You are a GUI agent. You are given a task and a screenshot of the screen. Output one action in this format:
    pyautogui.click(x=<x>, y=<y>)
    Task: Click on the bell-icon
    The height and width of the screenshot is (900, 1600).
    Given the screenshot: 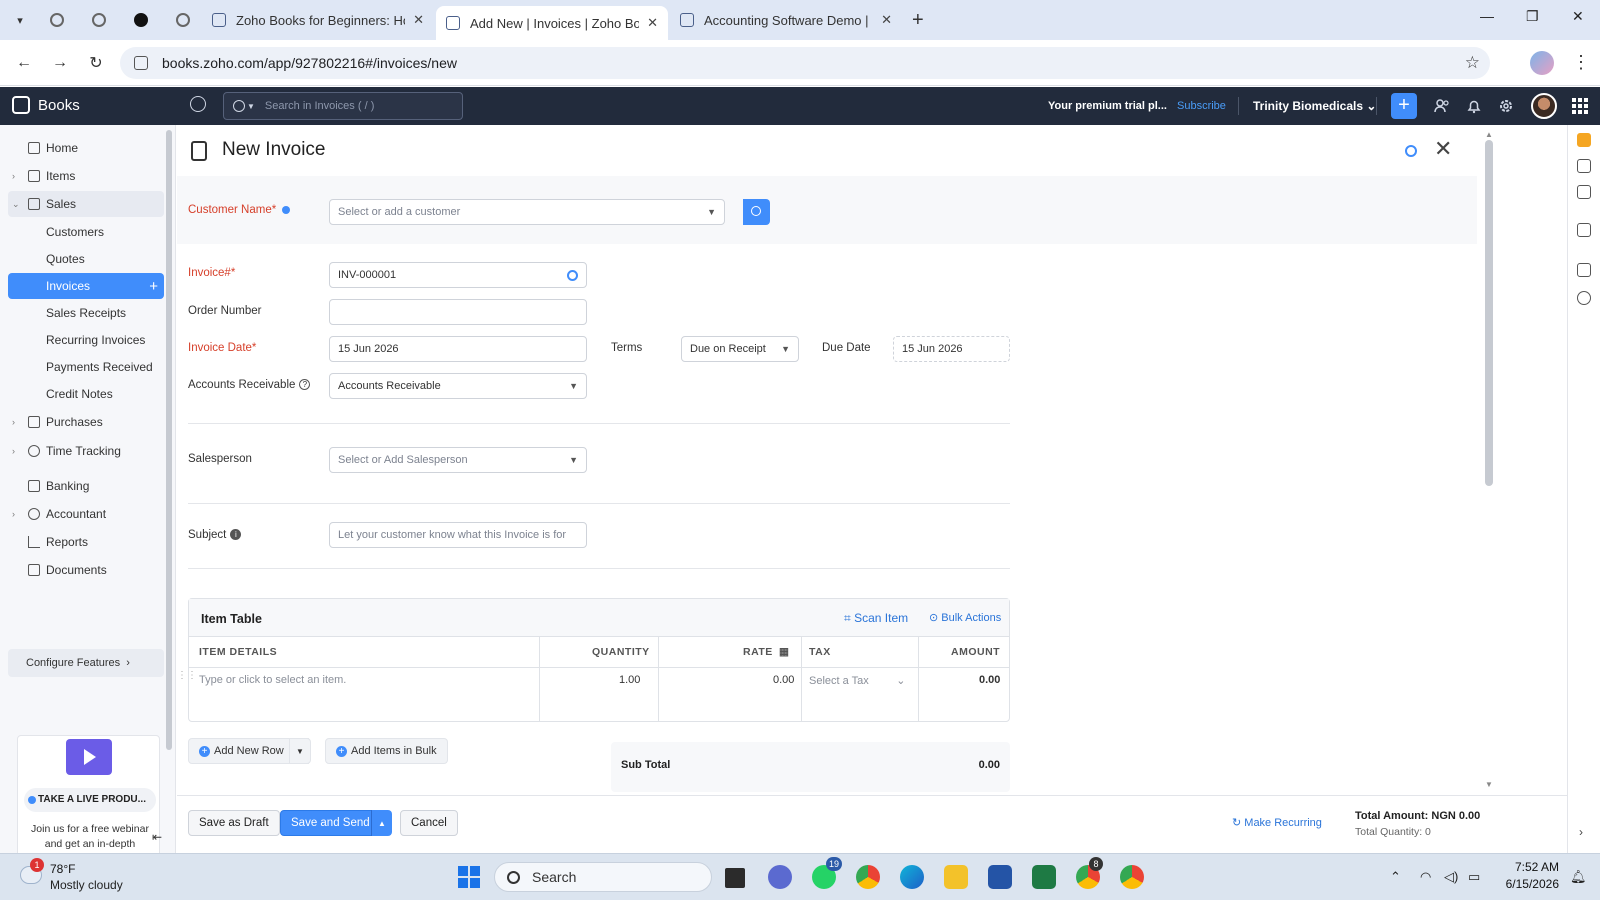 What is the action you would take?
    pyautogui.click(x=1474, y=106)
    